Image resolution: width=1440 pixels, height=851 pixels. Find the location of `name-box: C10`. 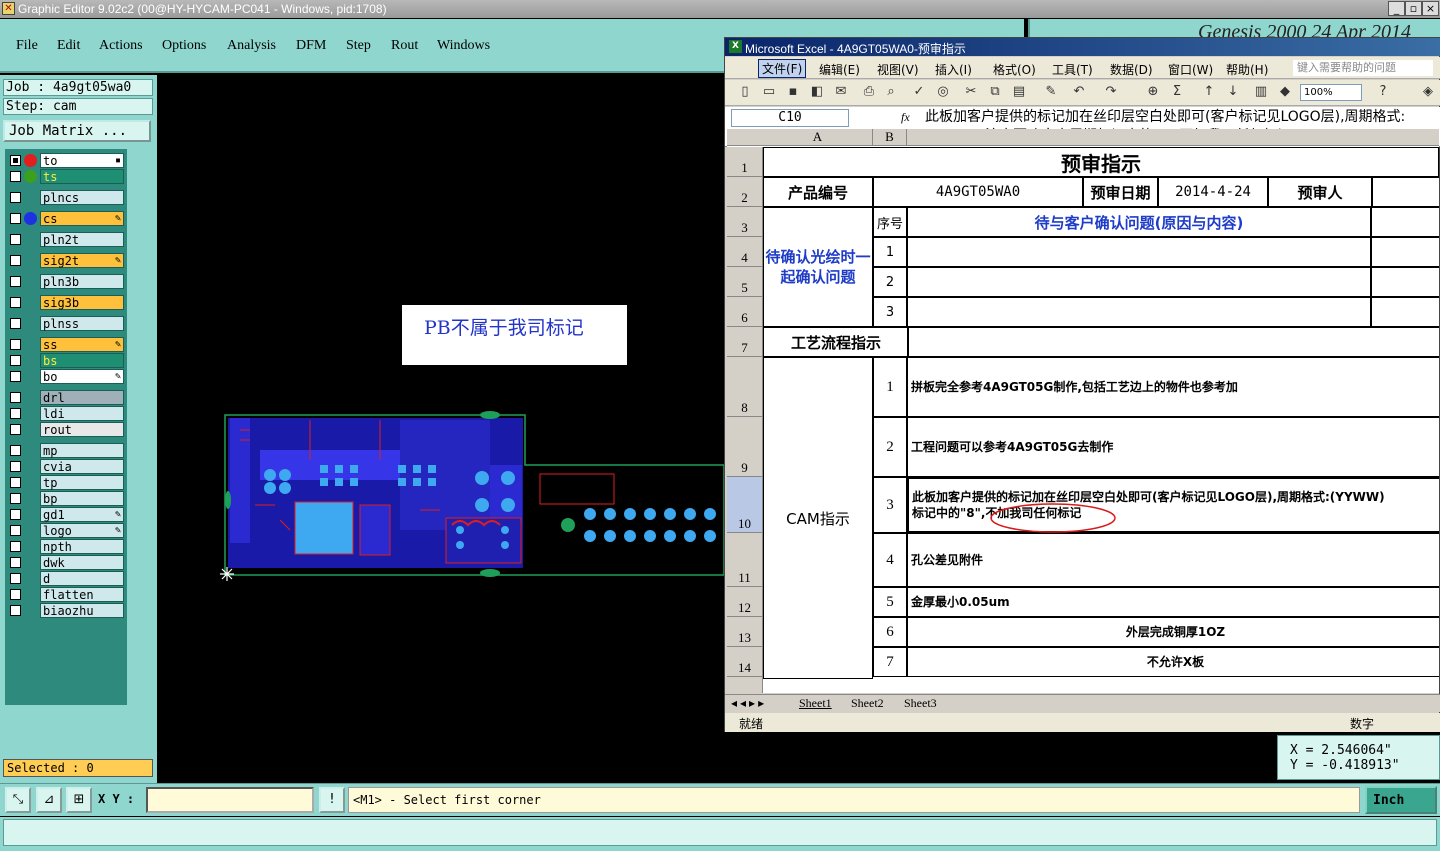

name-box: C10 is located at coordinates (790, 118).